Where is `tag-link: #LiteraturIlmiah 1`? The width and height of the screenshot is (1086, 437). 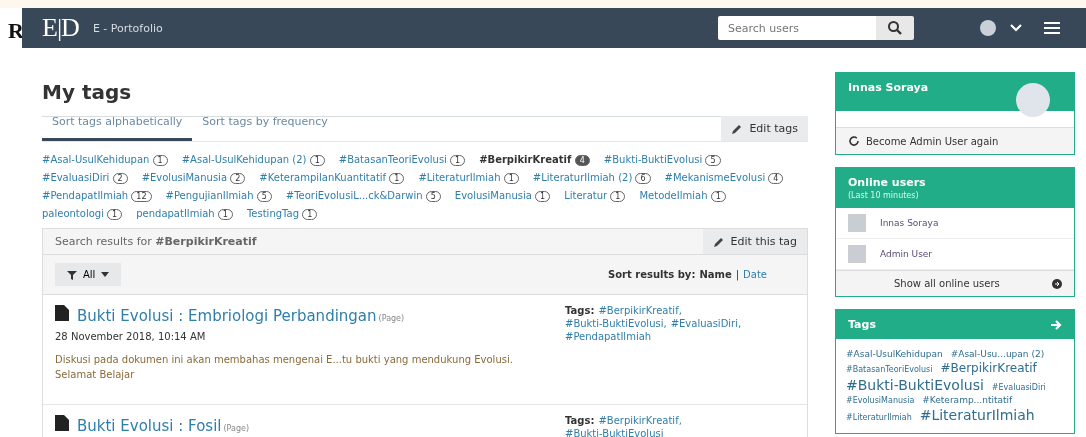 tag-link: #LiteraturIlmiah 1 is located at coordinates (468, 178).